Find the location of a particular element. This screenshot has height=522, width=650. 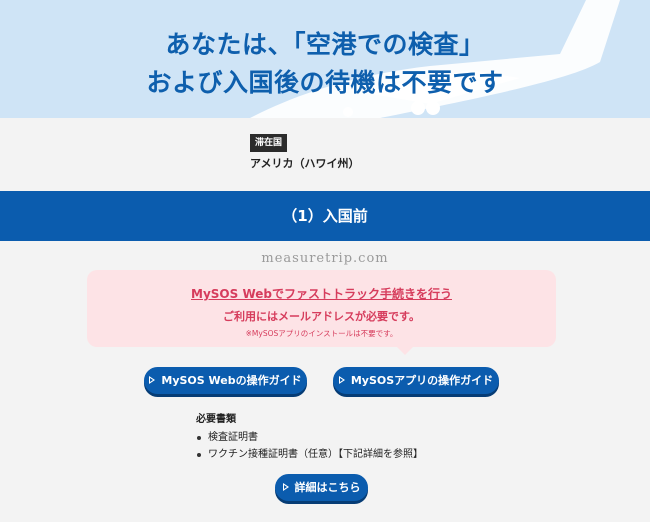

hero-title-line2: および入国後の待機は不要です is located at coordinates (325, 82).